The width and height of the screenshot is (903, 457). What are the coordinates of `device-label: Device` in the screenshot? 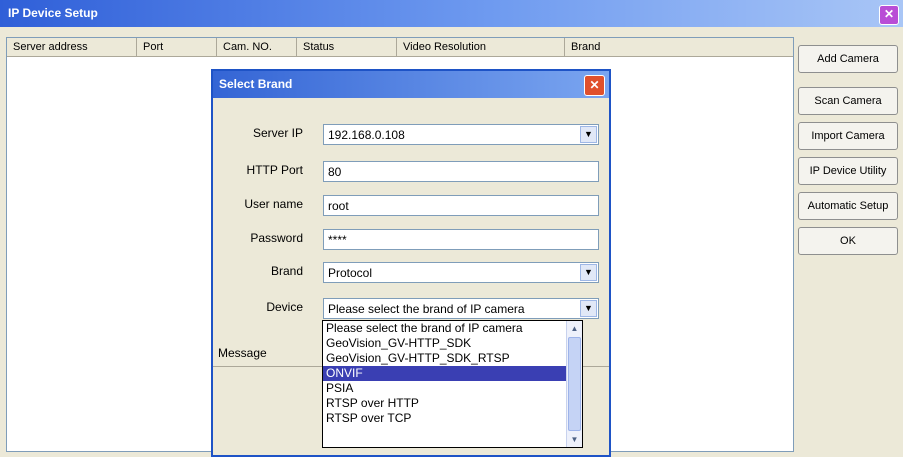 It's located at (284, 307).